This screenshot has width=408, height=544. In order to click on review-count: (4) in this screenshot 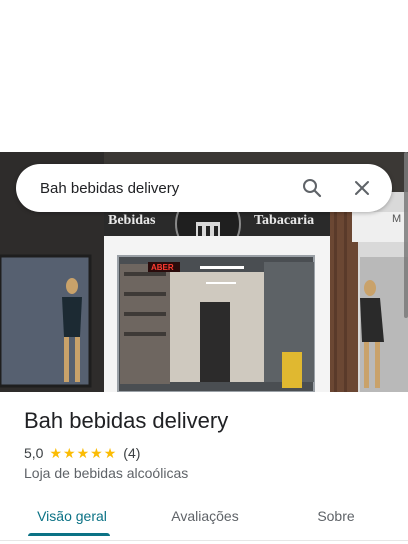, I will do `click(131, 453)`.